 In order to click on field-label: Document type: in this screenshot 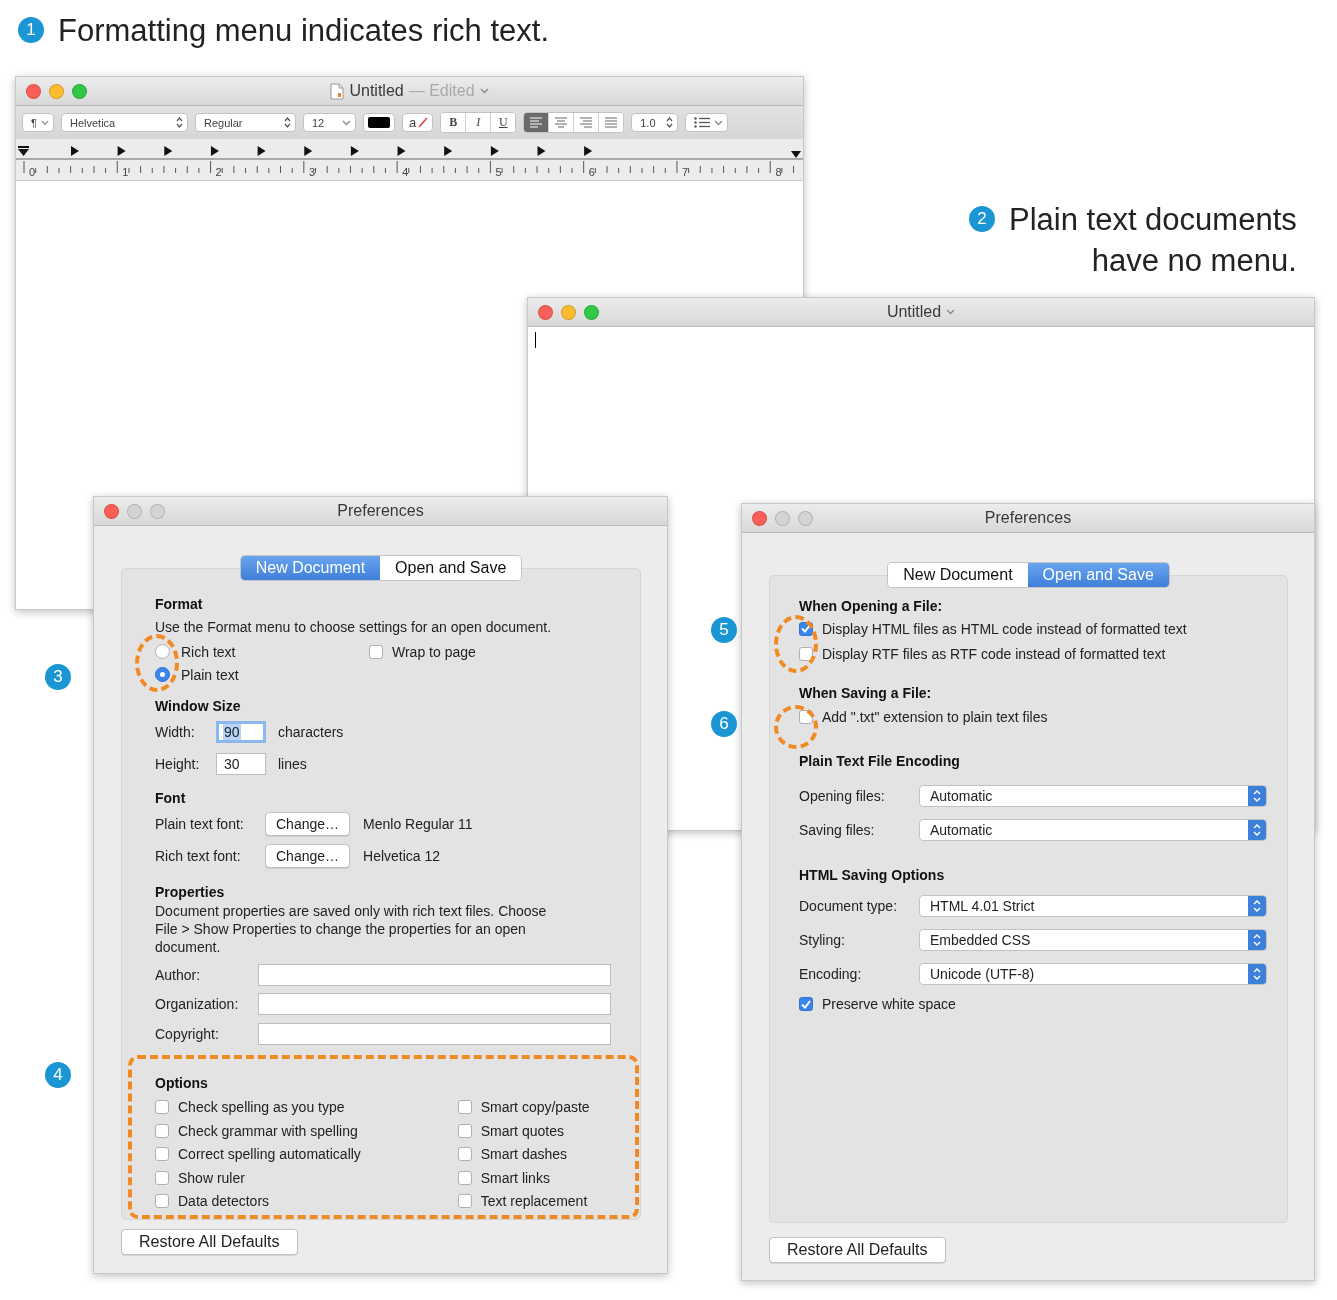, I will do `click(849, 906)`.